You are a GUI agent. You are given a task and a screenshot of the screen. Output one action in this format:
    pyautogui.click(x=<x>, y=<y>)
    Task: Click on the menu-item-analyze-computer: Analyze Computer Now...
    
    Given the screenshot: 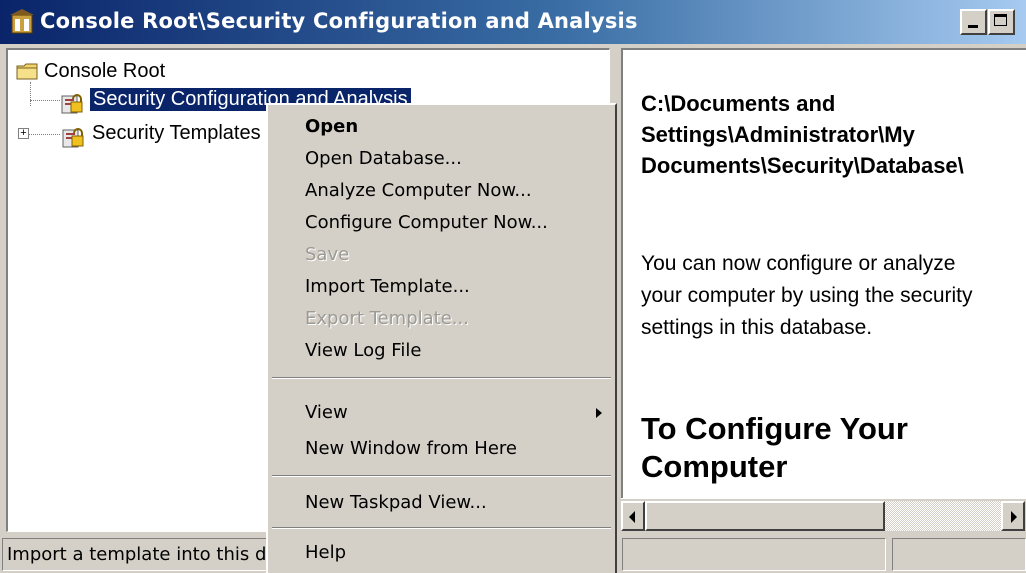 What is the action you would take?
    pyautogui.click(x=440, y=191)
    